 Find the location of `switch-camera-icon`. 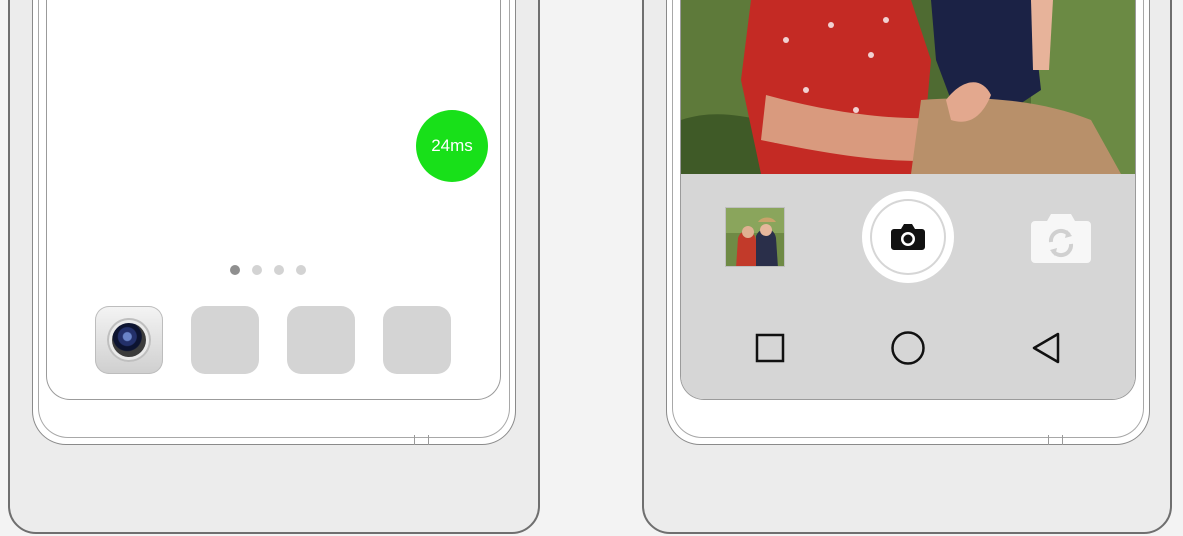

switch-camera-icon is located at coordinates (1061, 238).